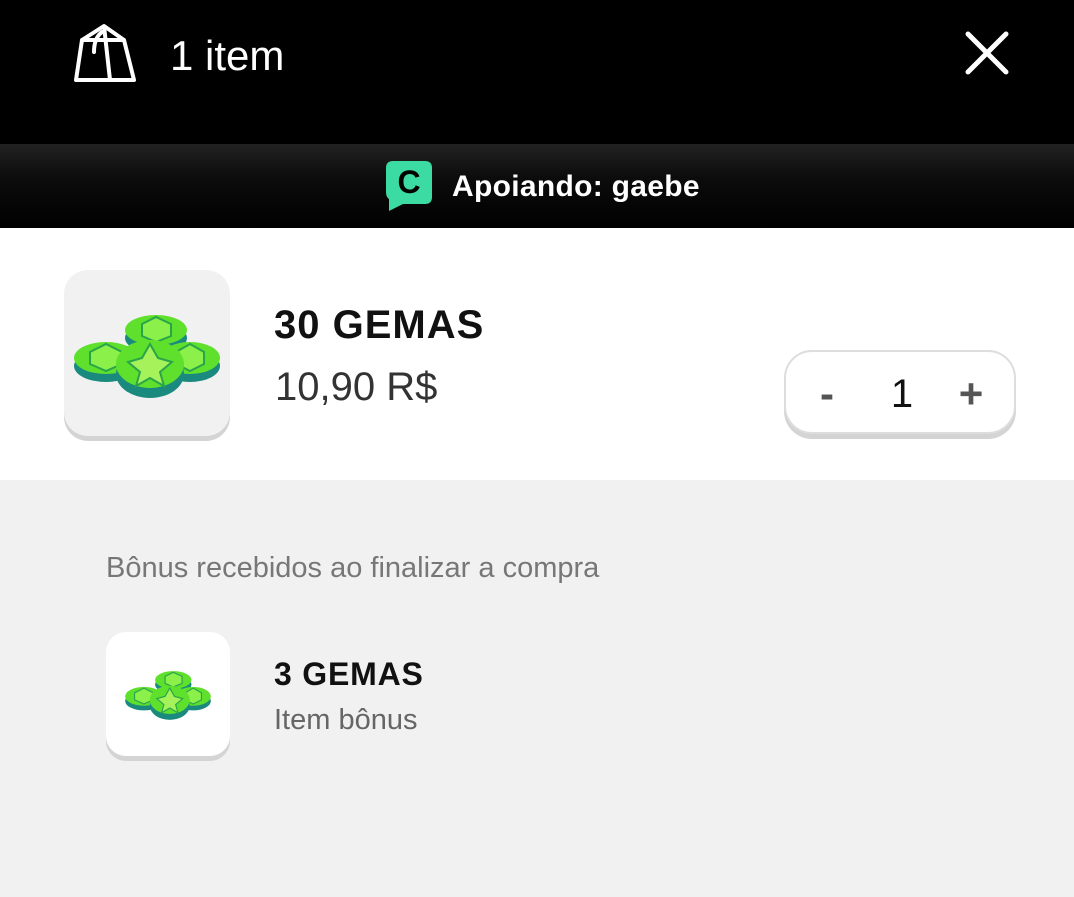 The image size is (1074, 897). I want to click on product-thumbnail, so click(147, 353).